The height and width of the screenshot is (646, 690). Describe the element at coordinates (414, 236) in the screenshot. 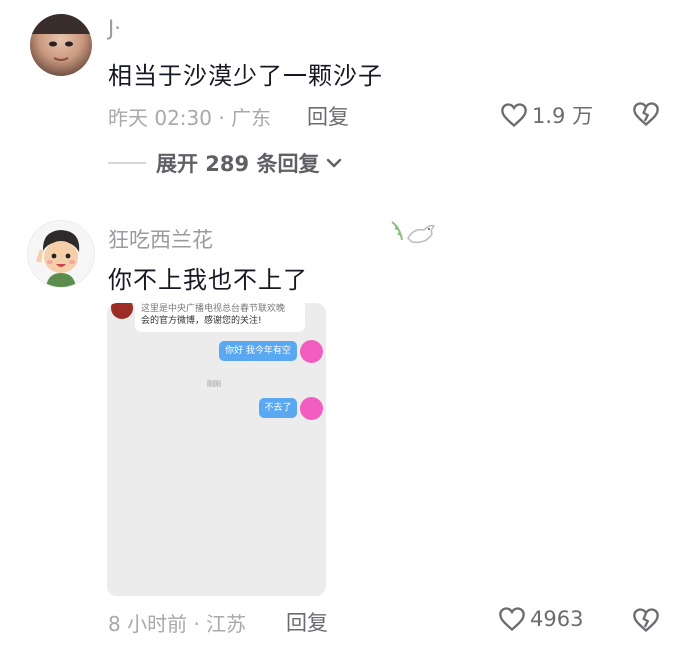

I see `dove-badge-icon` at that location.